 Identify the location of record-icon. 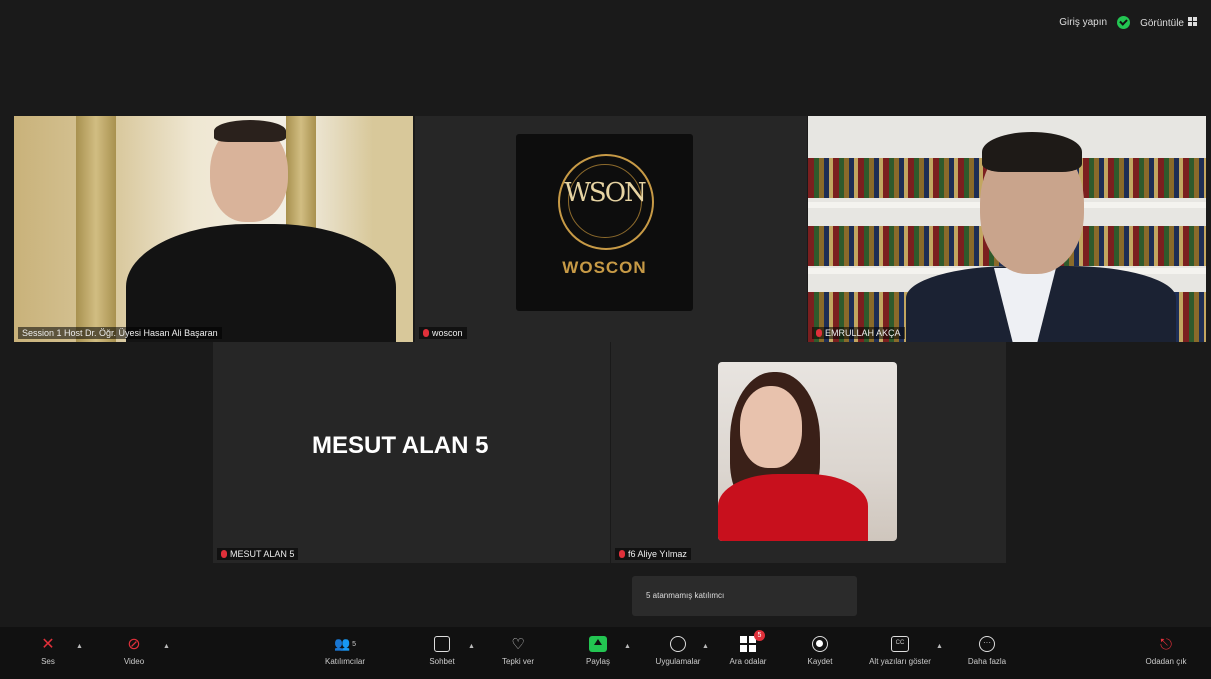
(820, 644).